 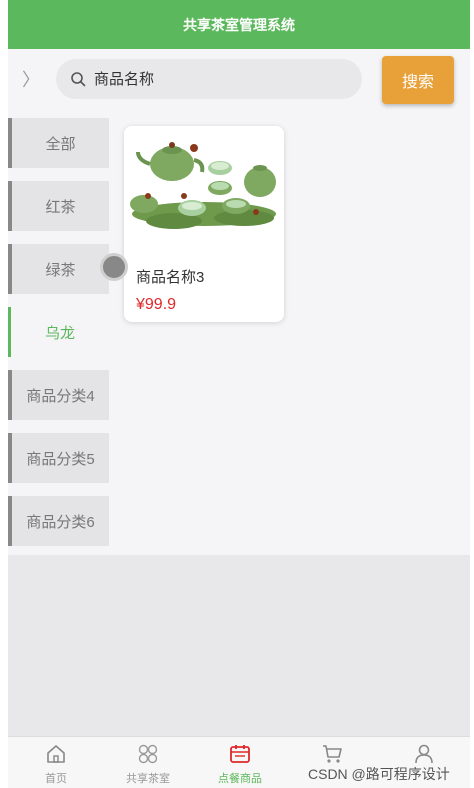 What do you see at coordinates (170, 277) in the screenshot?
I see `product-name: 商品名称3` at bounding box center [170, 277].